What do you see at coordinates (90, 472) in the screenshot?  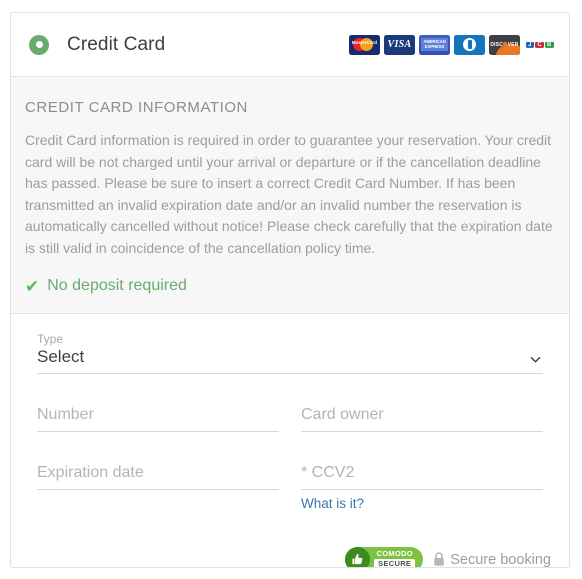 I see `expiration-date-placeholder: Expiration date` at bounding box center [90, 472].